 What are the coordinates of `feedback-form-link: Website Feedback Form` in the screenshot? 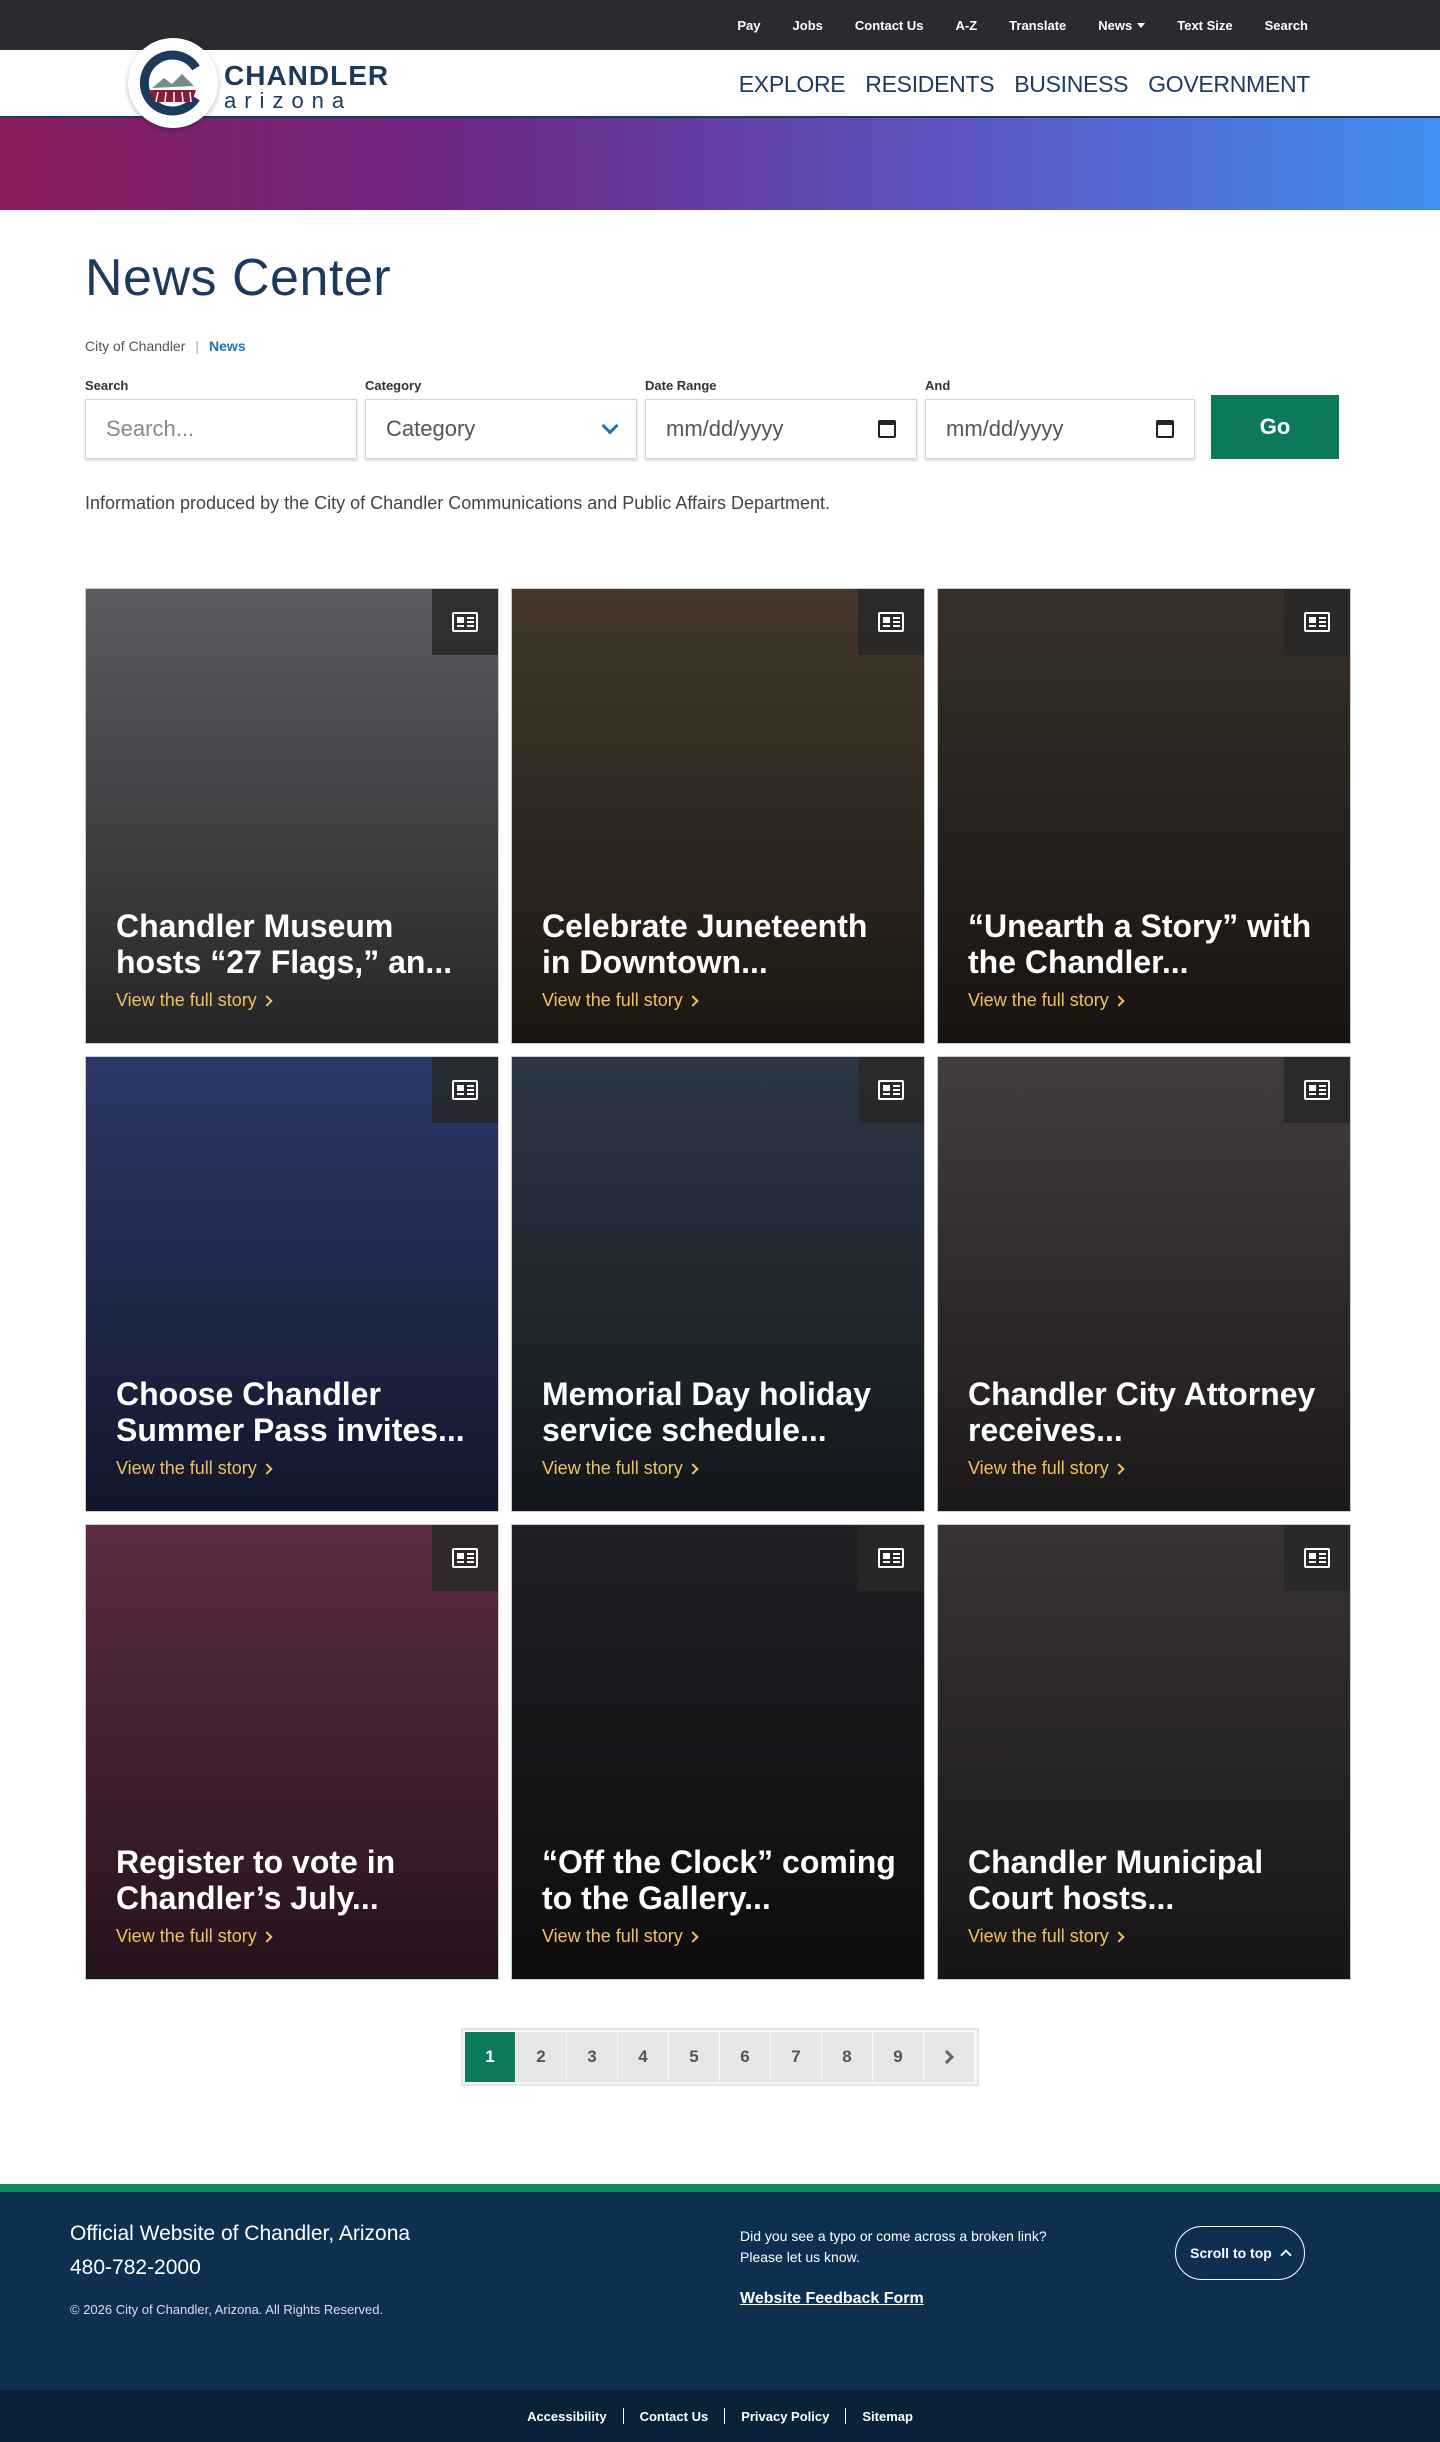 It's located at (893, 2298).